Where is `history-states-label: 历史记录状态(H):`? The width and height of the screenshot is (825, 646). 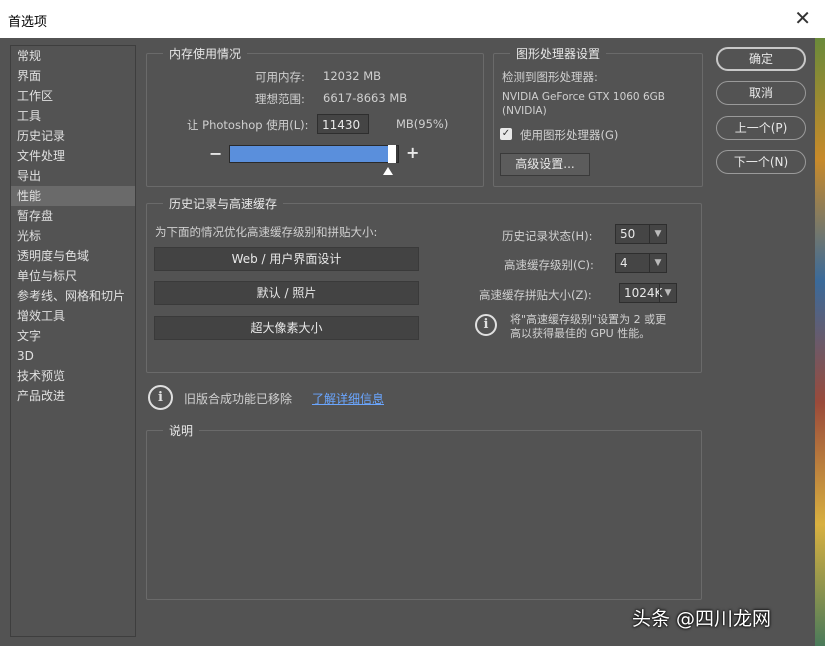
history-states-label: 历史记录状态(H): is located at coordinates (547, 236).